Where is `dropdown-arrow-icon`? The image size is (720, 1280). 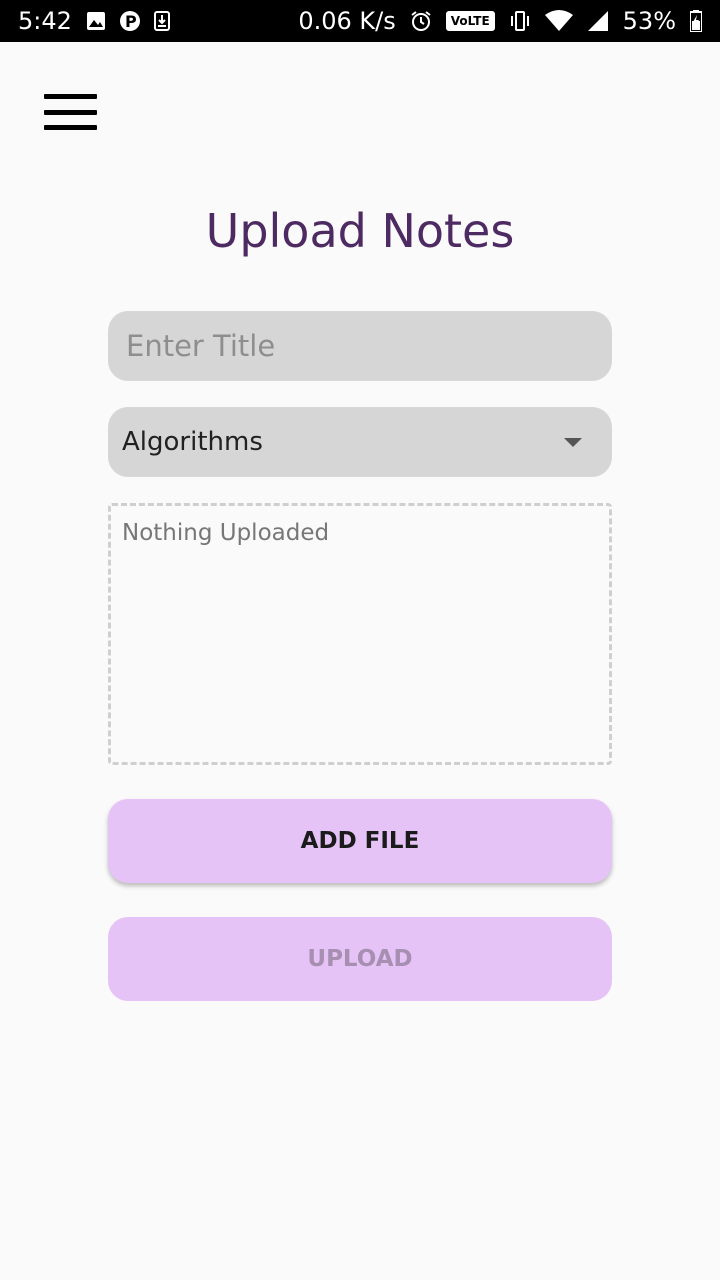 dropdown-arrow-icon is located at coordinates (573, 442).